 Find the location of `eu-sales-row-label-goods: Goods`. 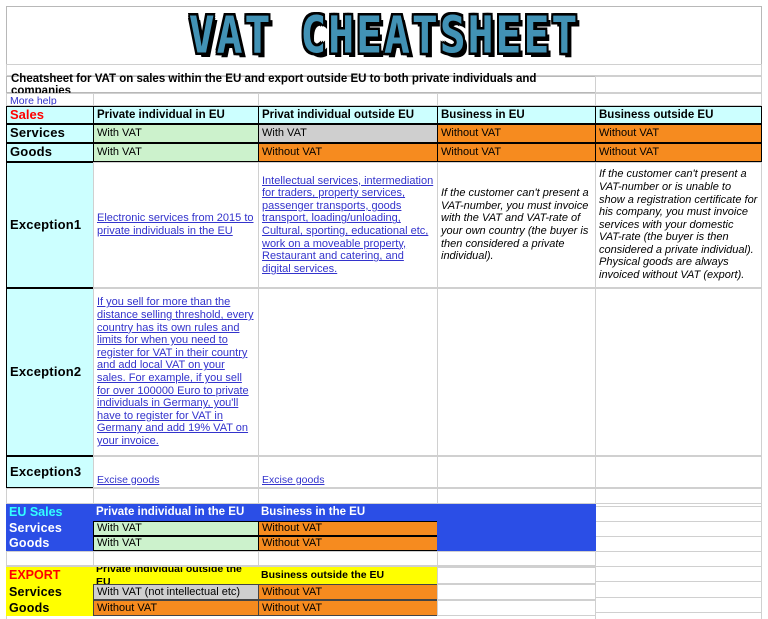

eu-sales-row-label-goods: Goods is located at coordinates (50, 543).